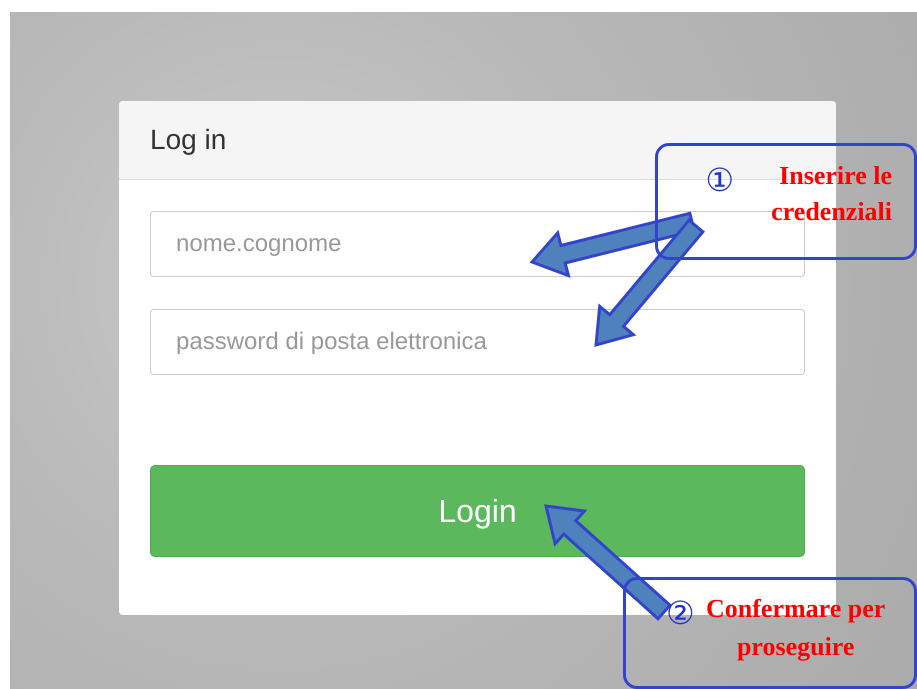 This screenshot has width=917, height=689. What do you see at coordinates (477, 342) in the screenshot?
I see `input-field: password di posta elettronica` at bounding box center [477, 342].